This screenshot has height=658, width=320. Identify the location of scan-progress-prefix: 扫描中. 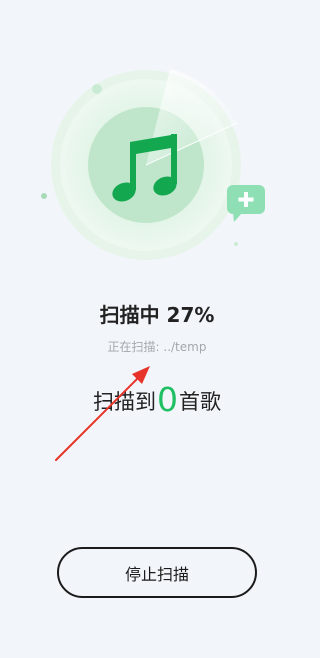
(133, 315).